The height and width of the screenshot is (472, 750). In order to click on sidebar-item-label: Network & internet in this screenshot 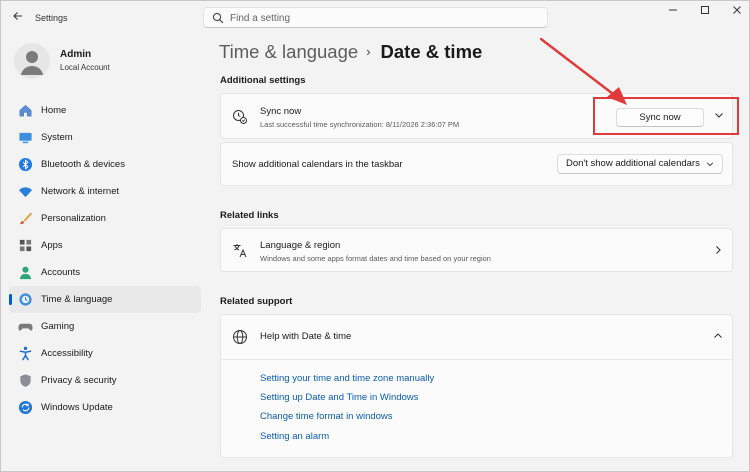, I will do `click(80, 191)`.